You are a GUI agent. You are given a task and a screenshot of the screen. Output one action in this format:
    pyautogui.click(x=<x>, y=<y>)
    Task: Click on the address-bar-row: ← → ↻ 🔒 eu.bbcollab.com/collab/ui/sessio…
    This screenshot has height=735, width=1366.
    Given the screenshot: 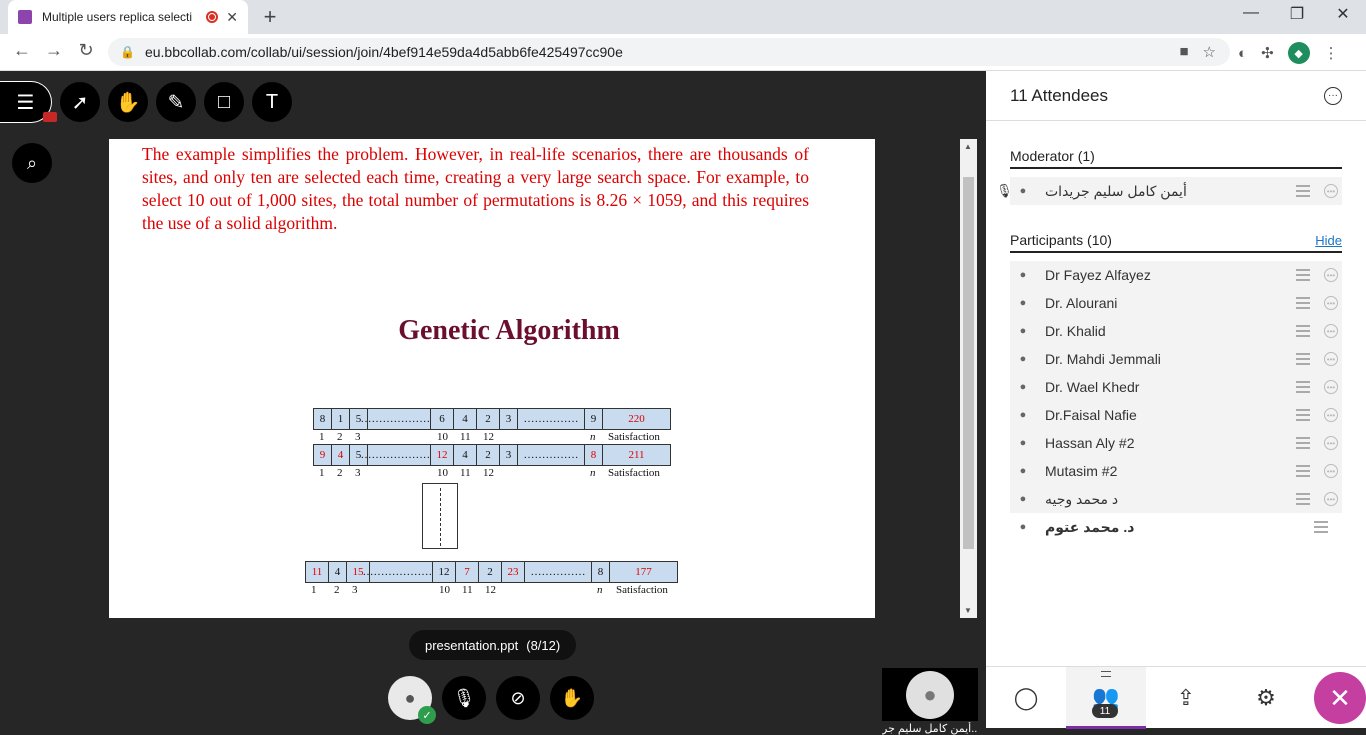 What is the action you would take?
    pyautogui.click(x=683, y=52)
    